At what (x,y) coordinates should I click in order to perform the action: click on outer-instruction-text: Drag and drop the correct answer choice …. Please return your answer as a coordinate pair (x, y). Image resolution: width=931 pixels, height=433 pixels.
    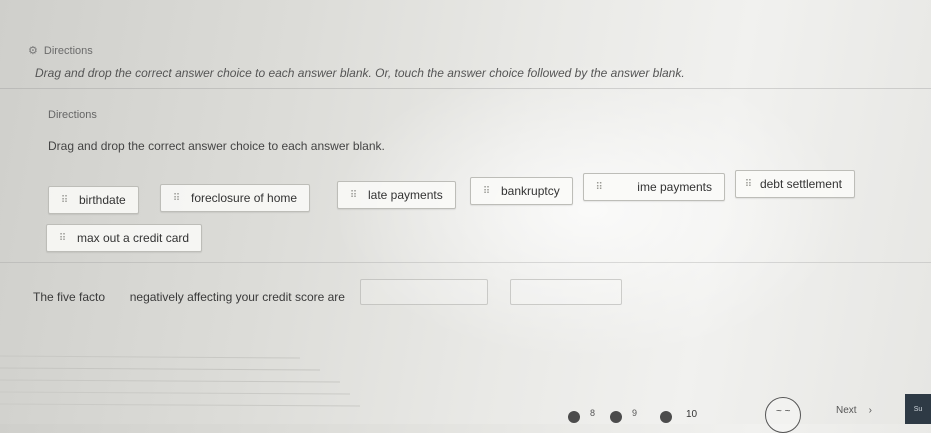
    Looking at the image, I should click on (360, 73).